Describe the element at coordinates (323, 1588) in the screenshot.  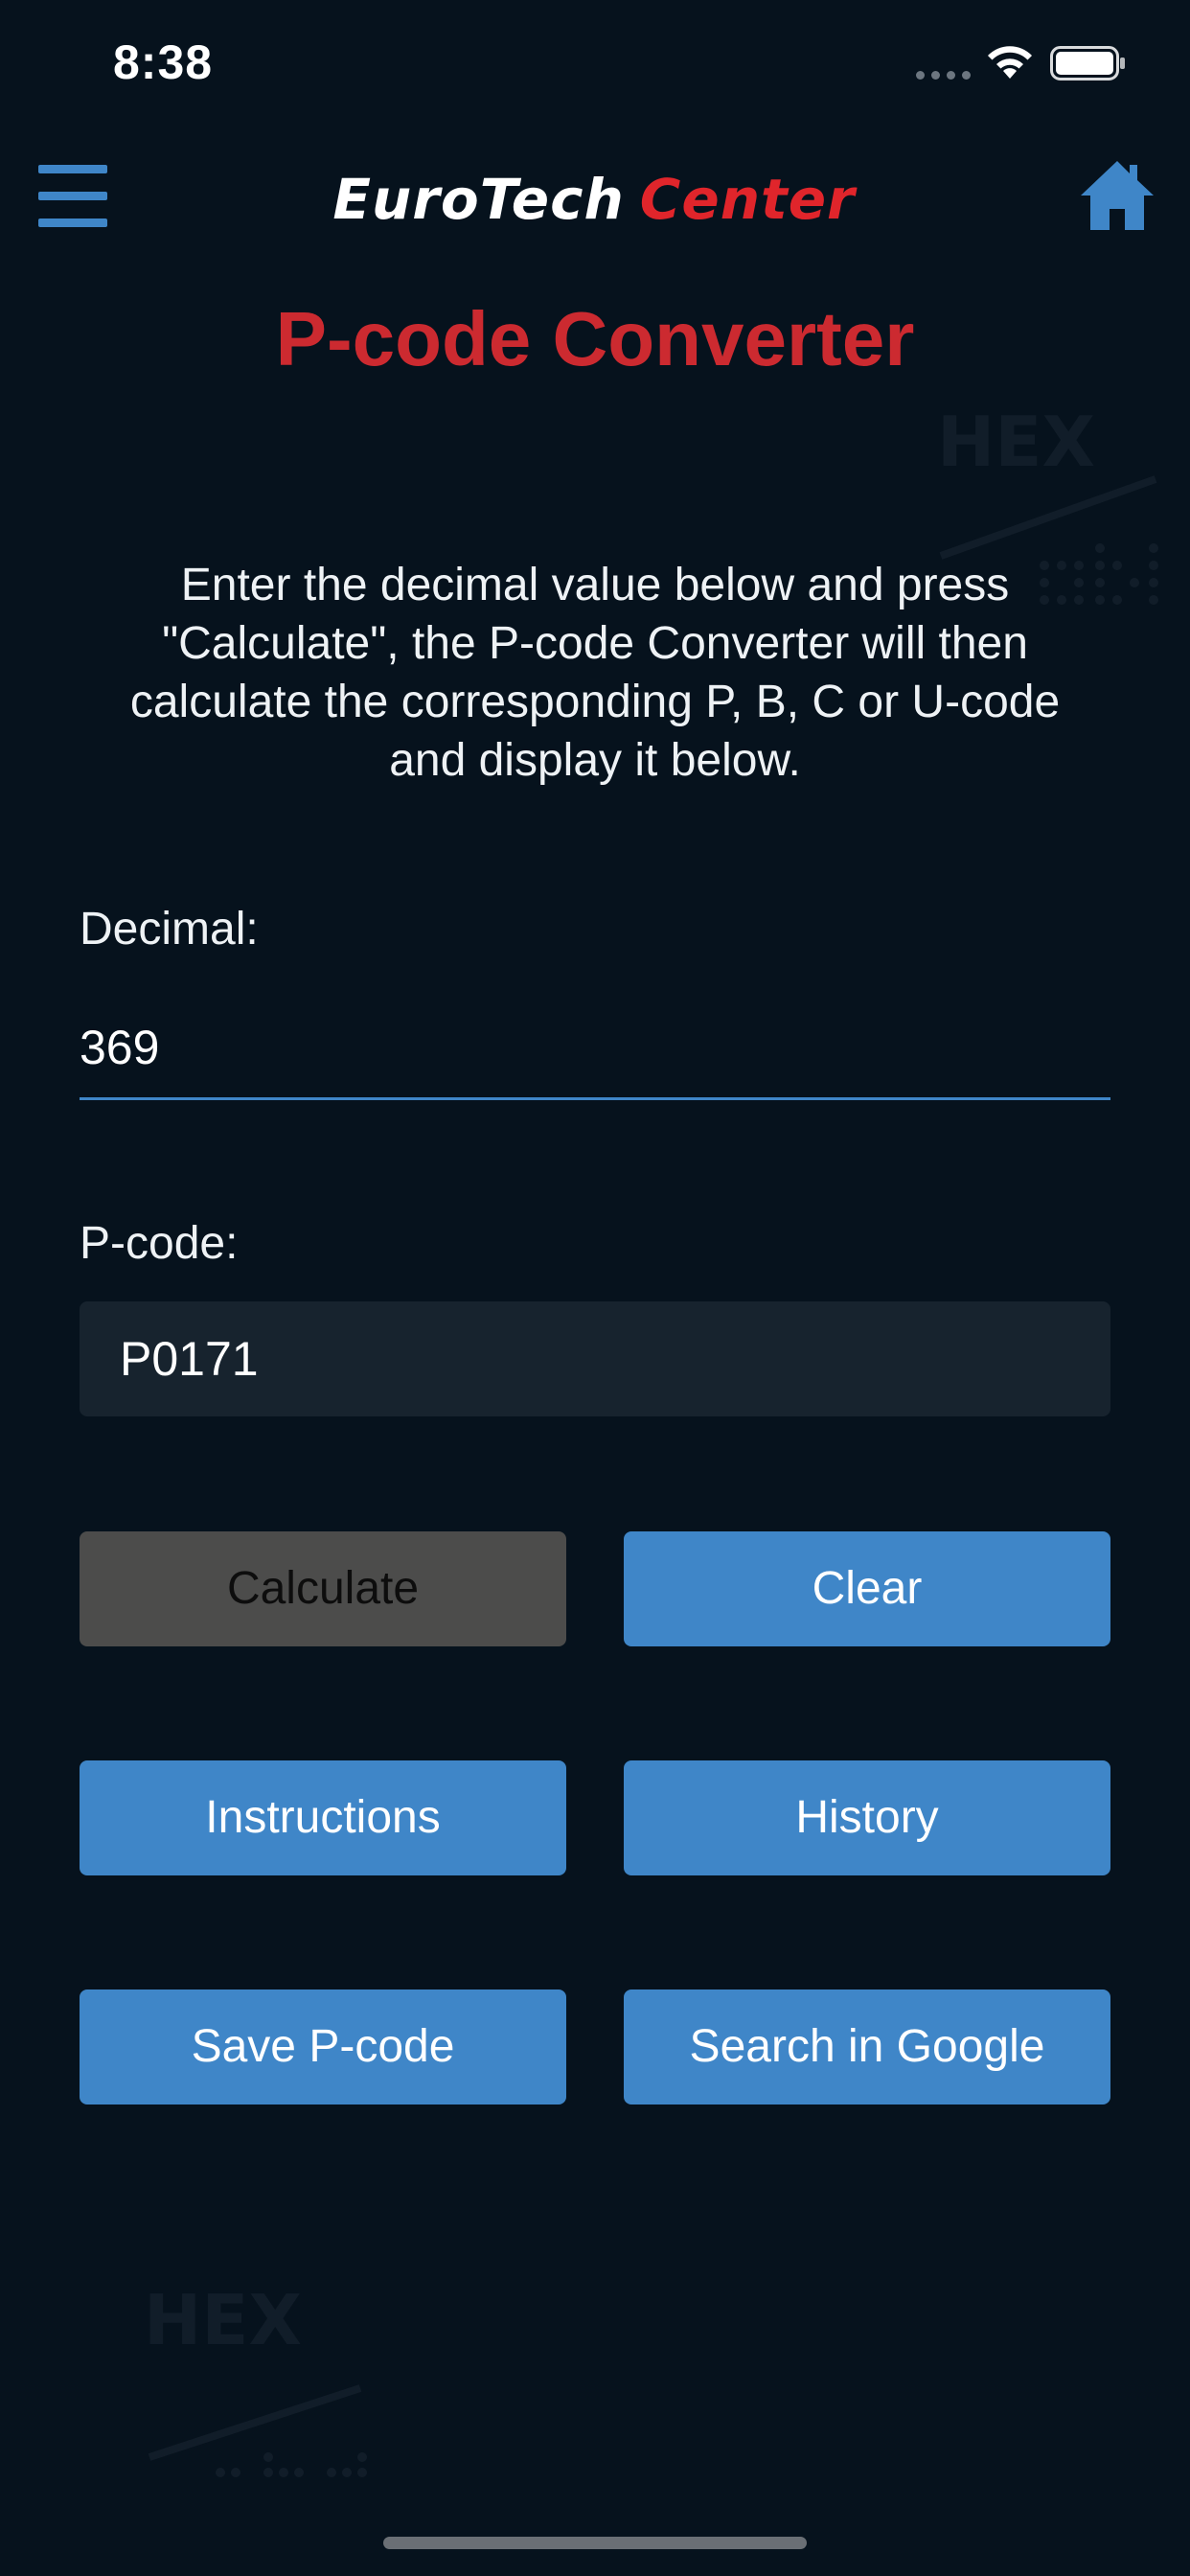
I see `calculate-button: Calculate` at that location.